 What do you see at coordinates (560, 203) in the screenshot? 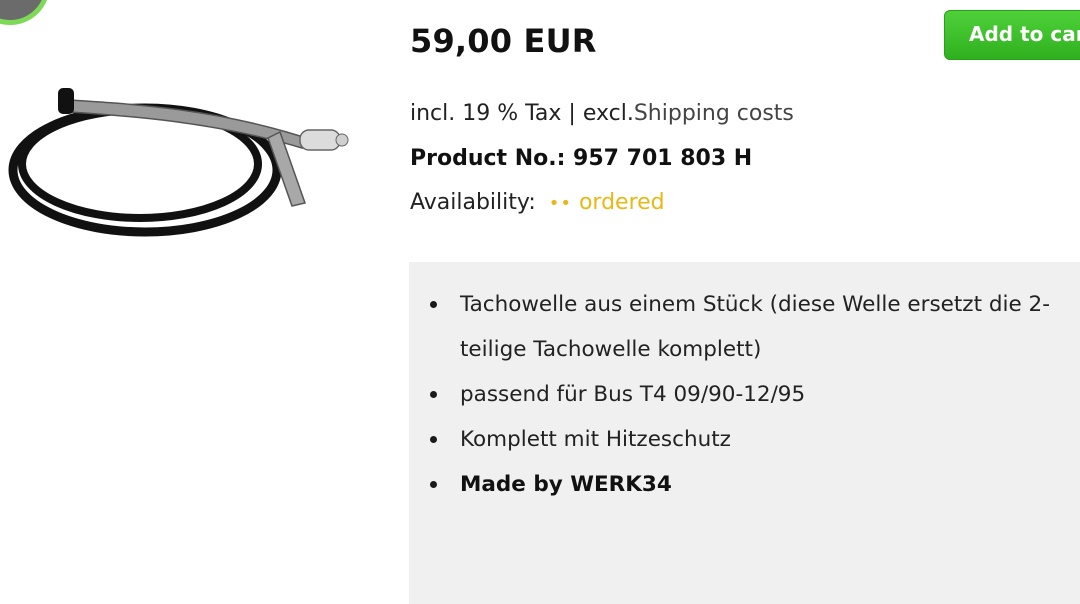
I see `availability-dots-icon: ••` at bounding box center [560, 203].